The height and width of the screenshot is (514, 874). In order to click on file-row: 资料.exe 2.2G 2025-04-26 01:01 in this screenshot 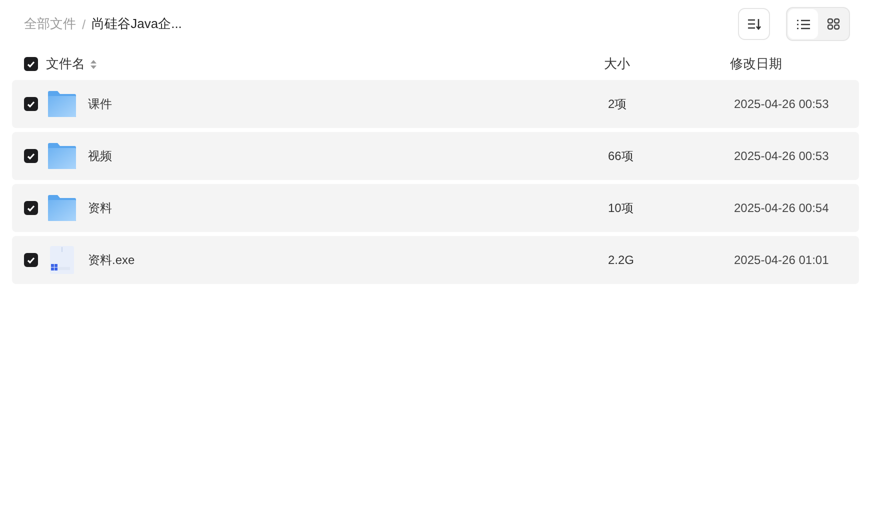, I will do `click(435, 260)`.